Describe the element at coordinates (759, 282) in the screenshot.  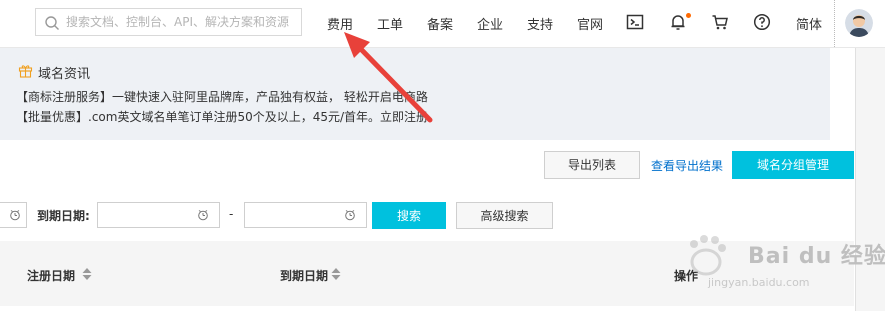
I see `watermark-url: jingyan.baidu.com` at that location.